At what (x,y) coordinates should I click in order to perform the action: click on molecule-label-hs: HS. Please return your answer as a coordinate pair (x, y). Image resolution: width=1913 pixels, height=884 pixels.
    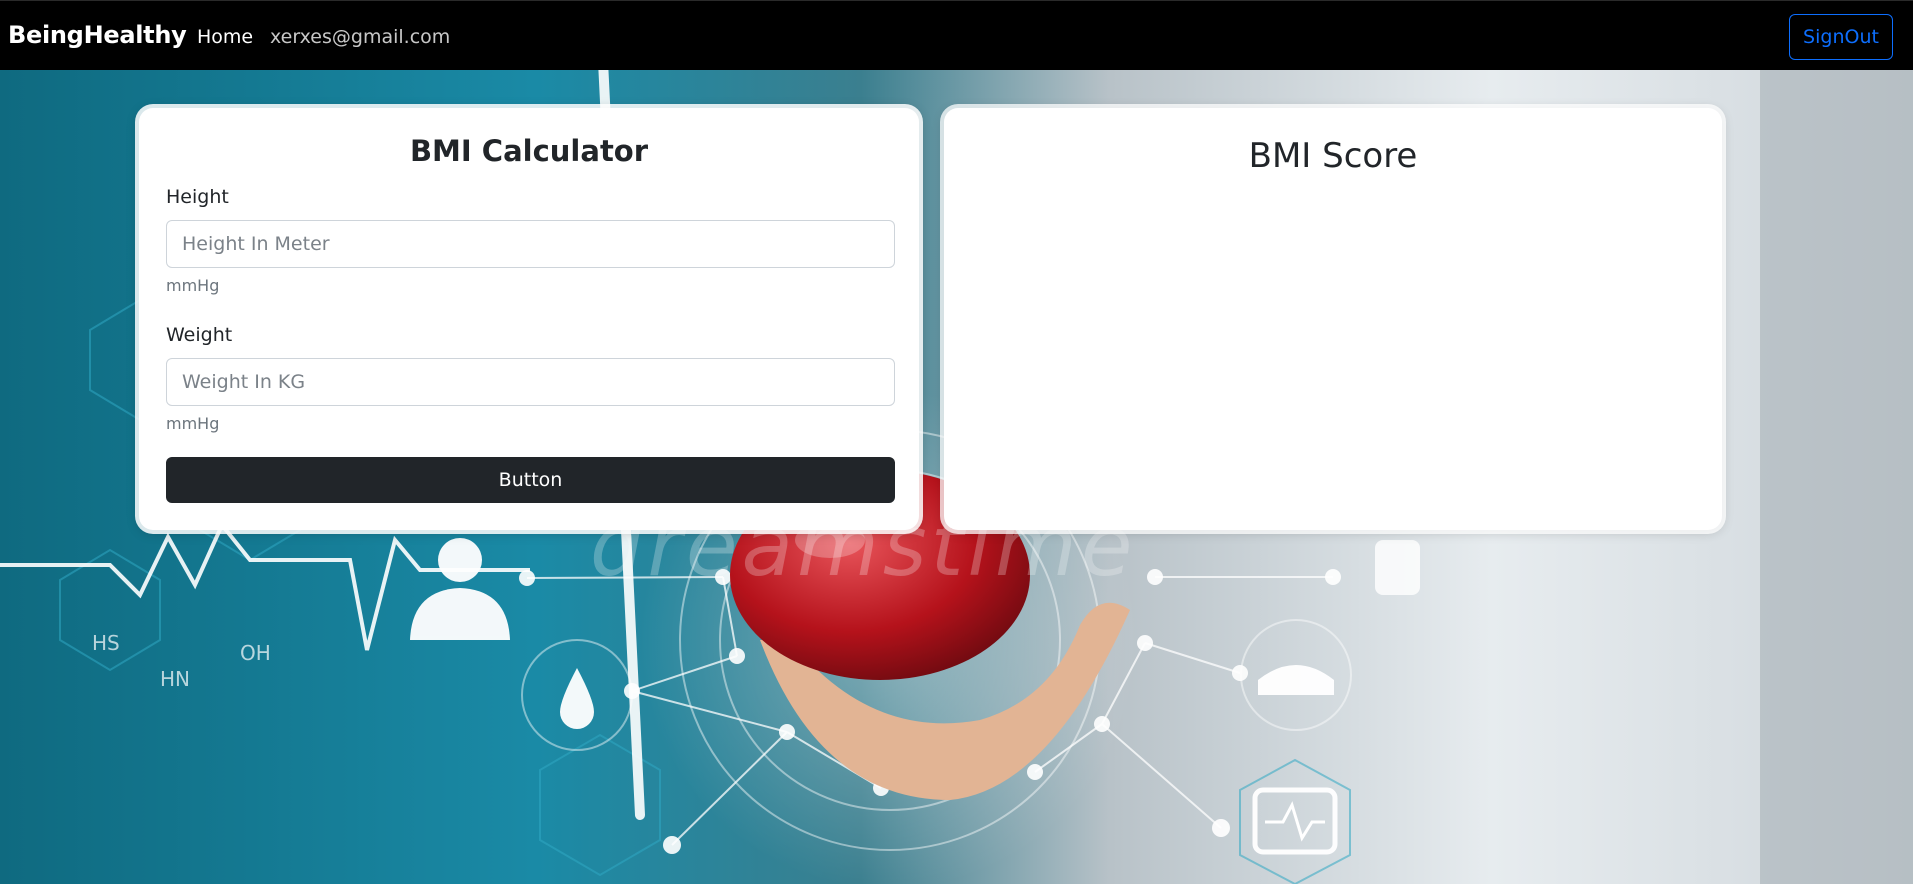
    Looking at the image, I should click on (106, 643).